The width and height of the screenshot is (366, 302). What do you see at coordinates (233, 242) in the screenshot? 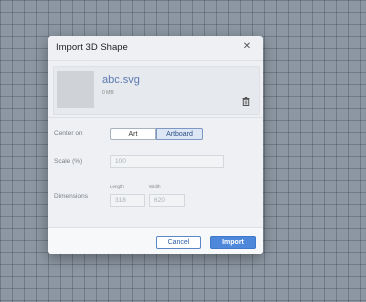
I see `import-button: Import` at bounding box center [233, 242].